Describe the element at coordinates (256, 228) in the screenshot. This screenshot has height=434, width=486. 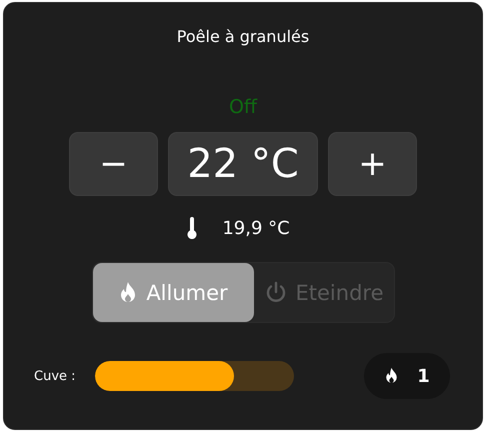
I see `current-temperature: 19,9 °C` at that location.